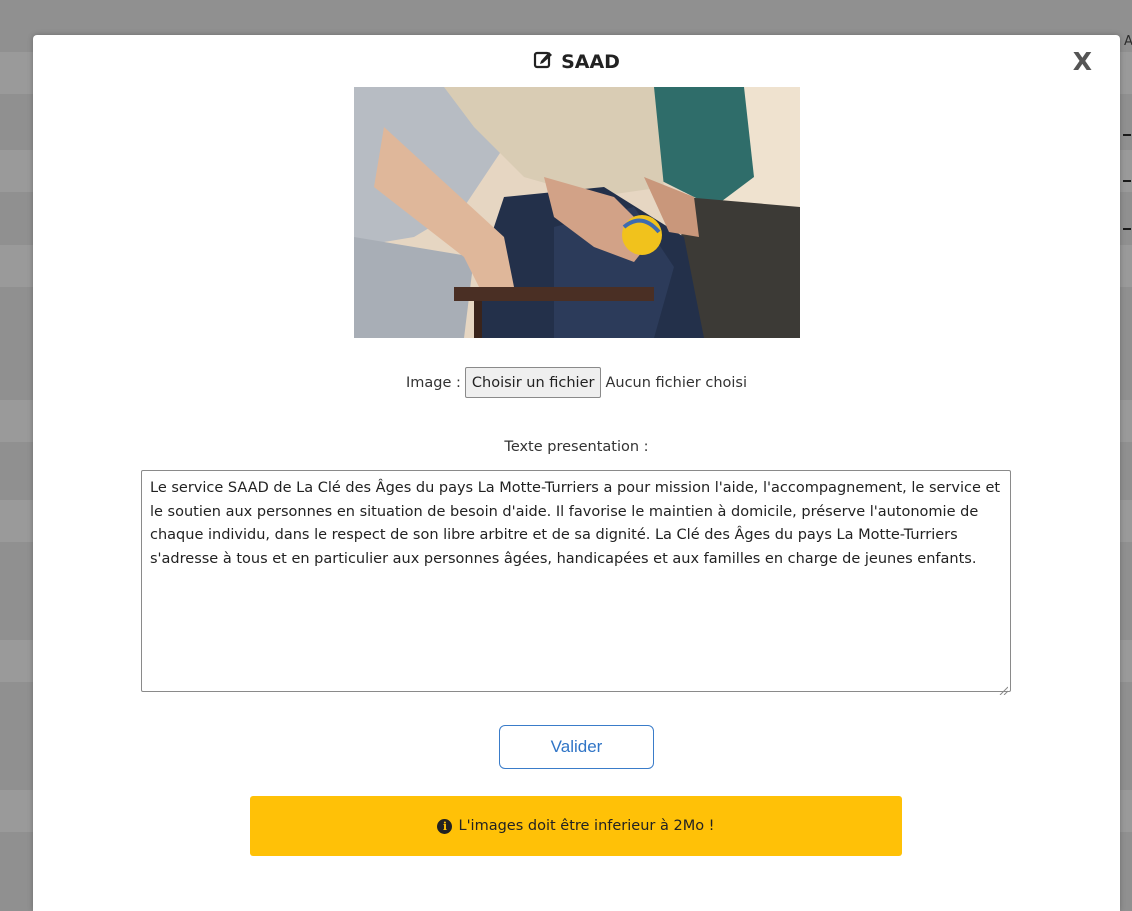 Image resolution: width=1132 pixels, height=911 pixels. Describe the element at coordinates (533, 382) in the screenshot. I see `choose-file-button: Choisir un fichier` at that location.